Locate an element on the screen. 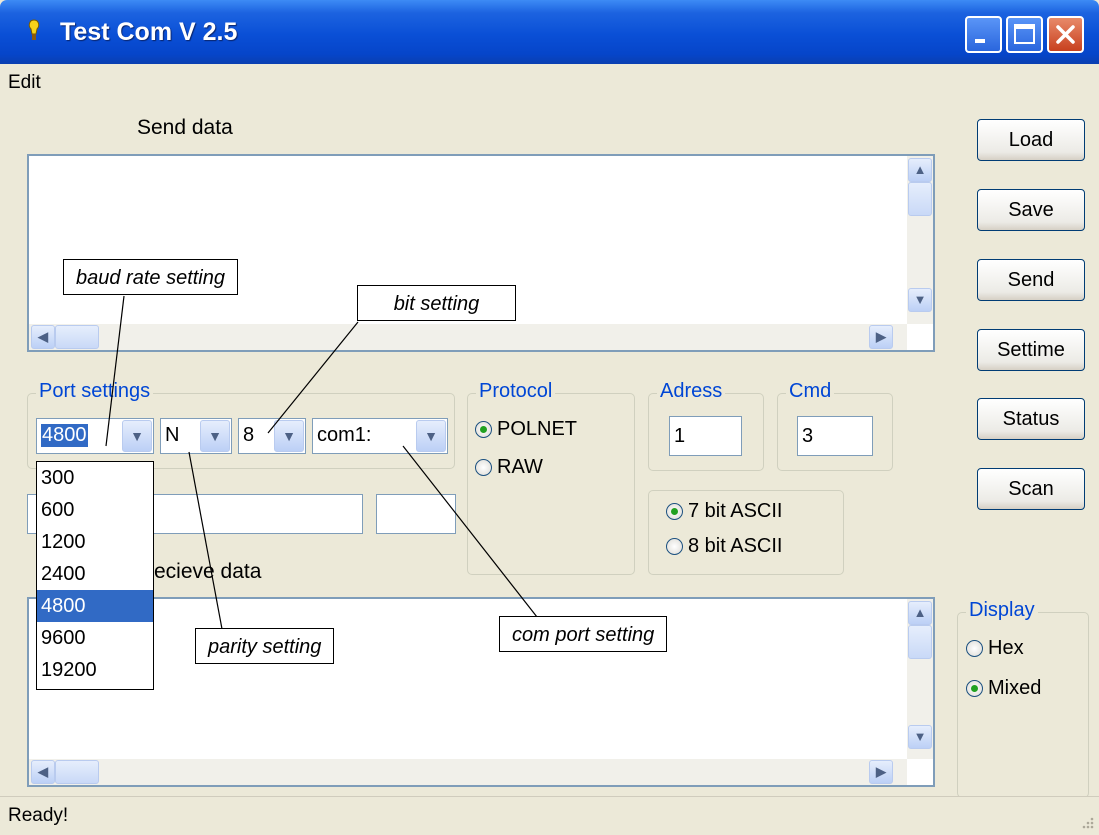 Image resolution: width=1099 pixels, height=835 pixels. maximize-button is located at coordinates (1024, 34).